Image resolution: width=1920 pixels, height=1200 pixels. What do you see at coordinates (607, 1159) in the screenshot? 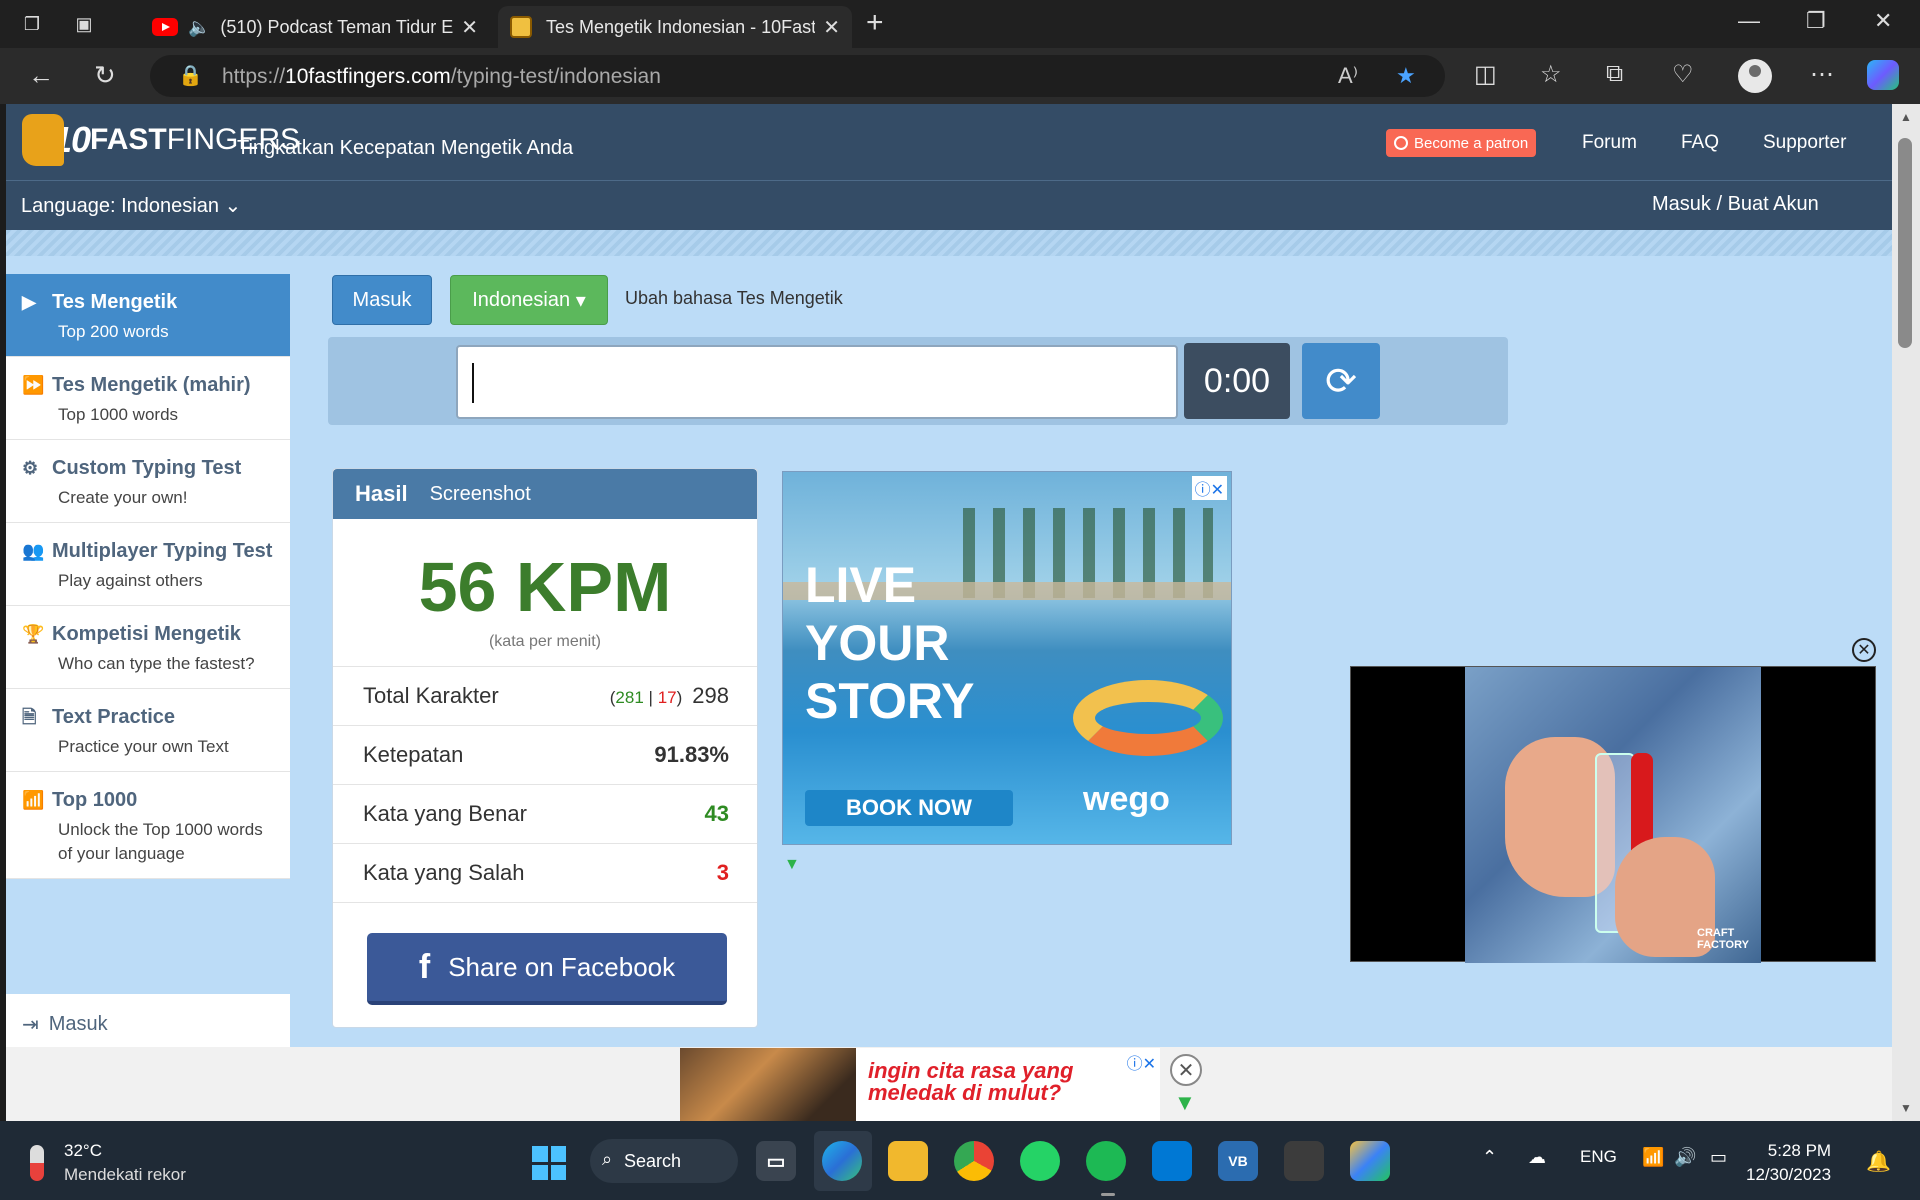
I see `search-icon: ⌕` at bounding box center [607, 1159].